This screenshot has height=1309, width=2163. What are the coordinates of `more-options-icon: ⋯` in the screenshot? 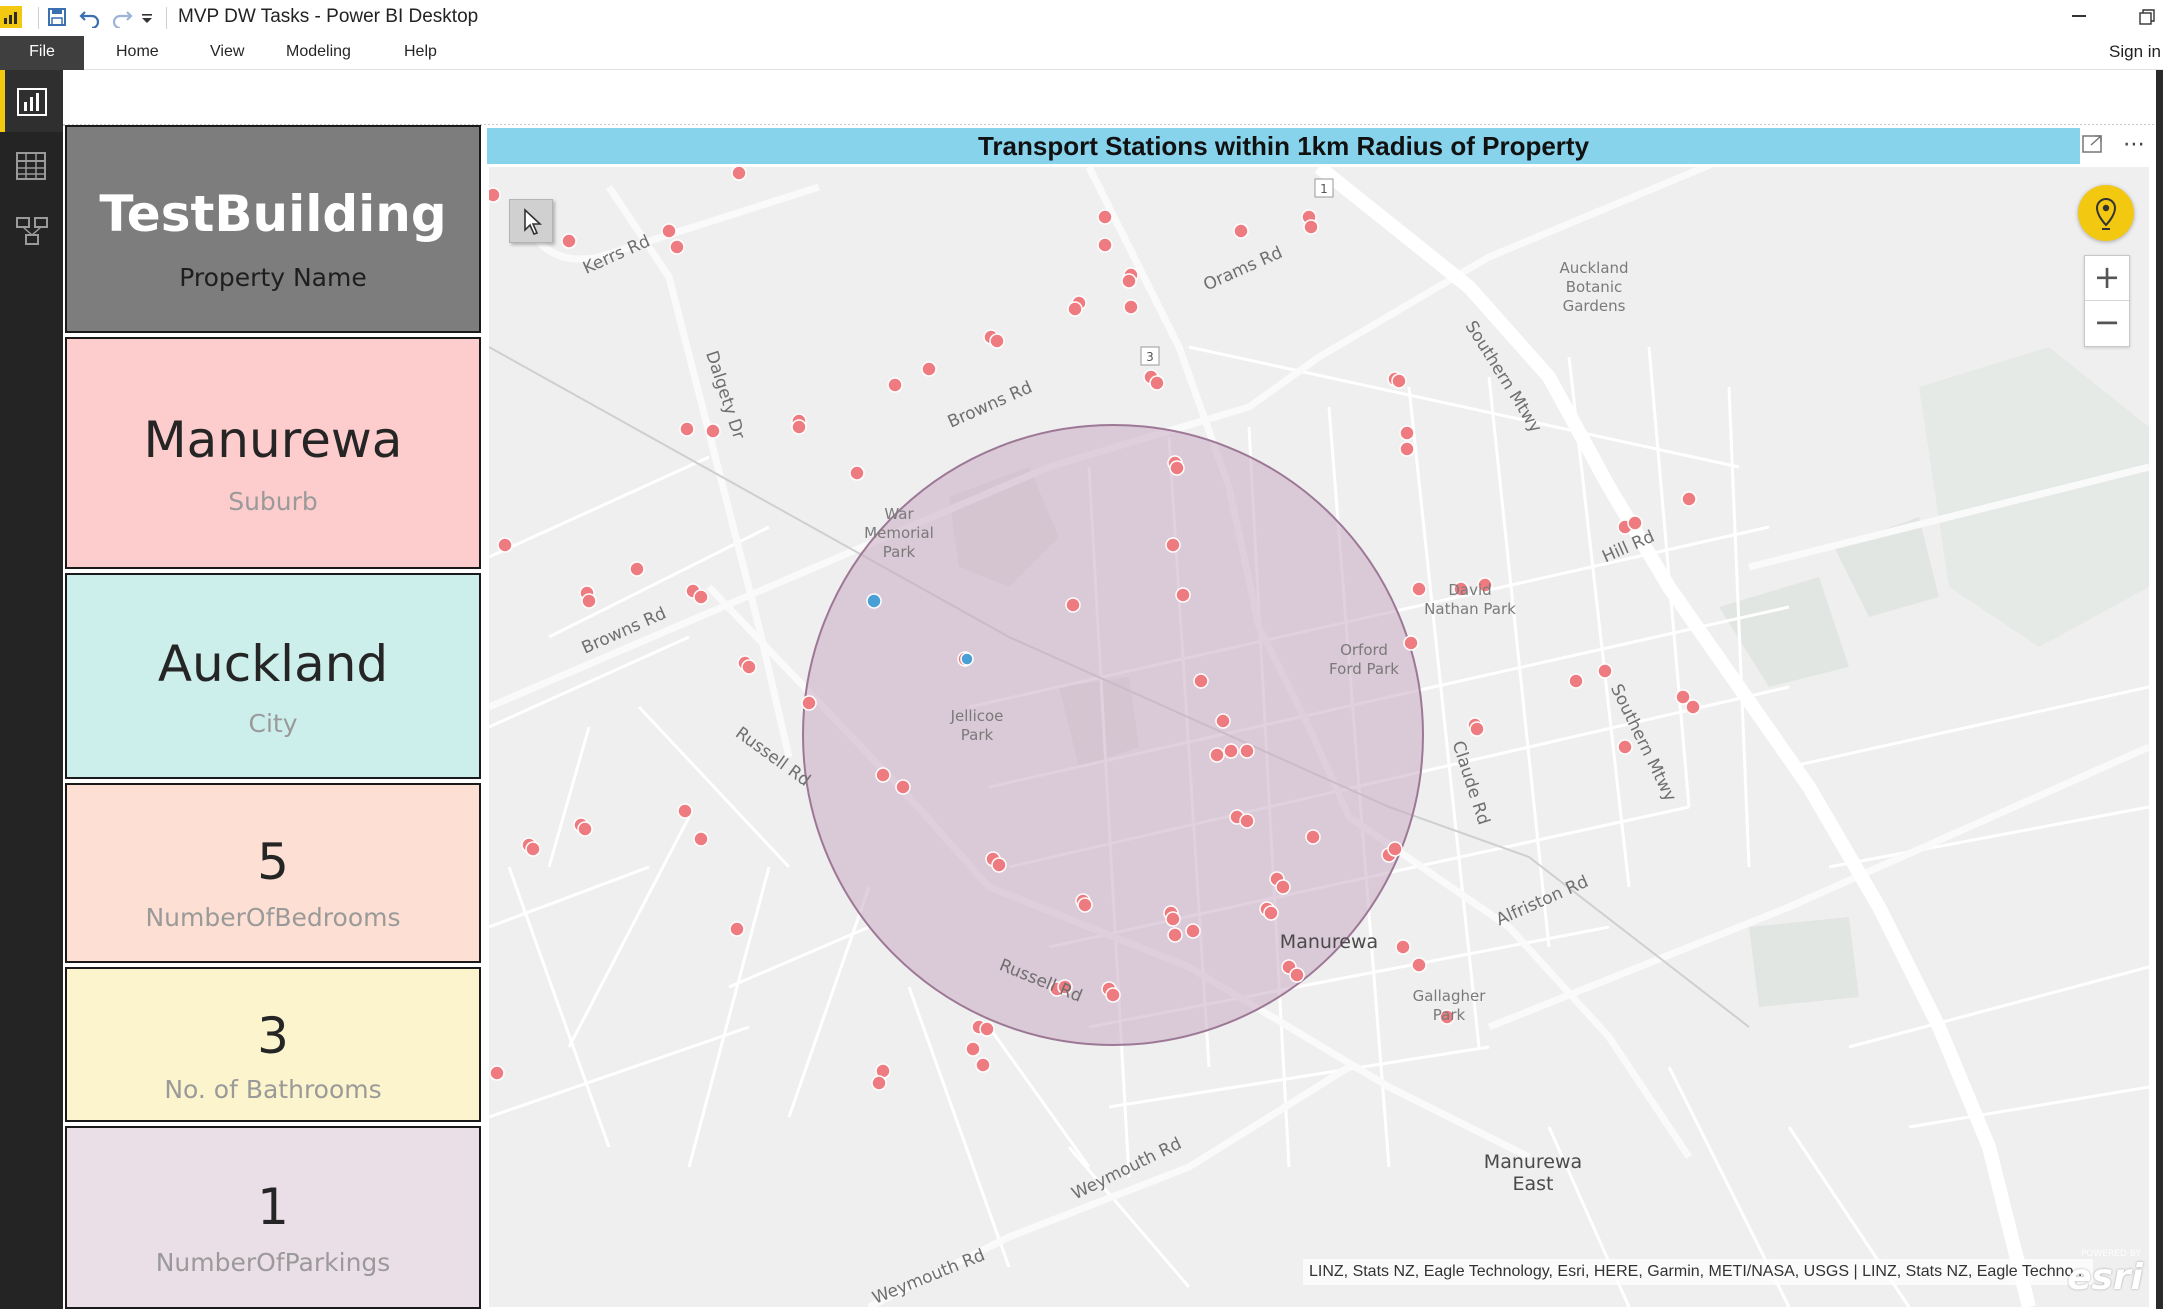 It's located at (2138, 146).